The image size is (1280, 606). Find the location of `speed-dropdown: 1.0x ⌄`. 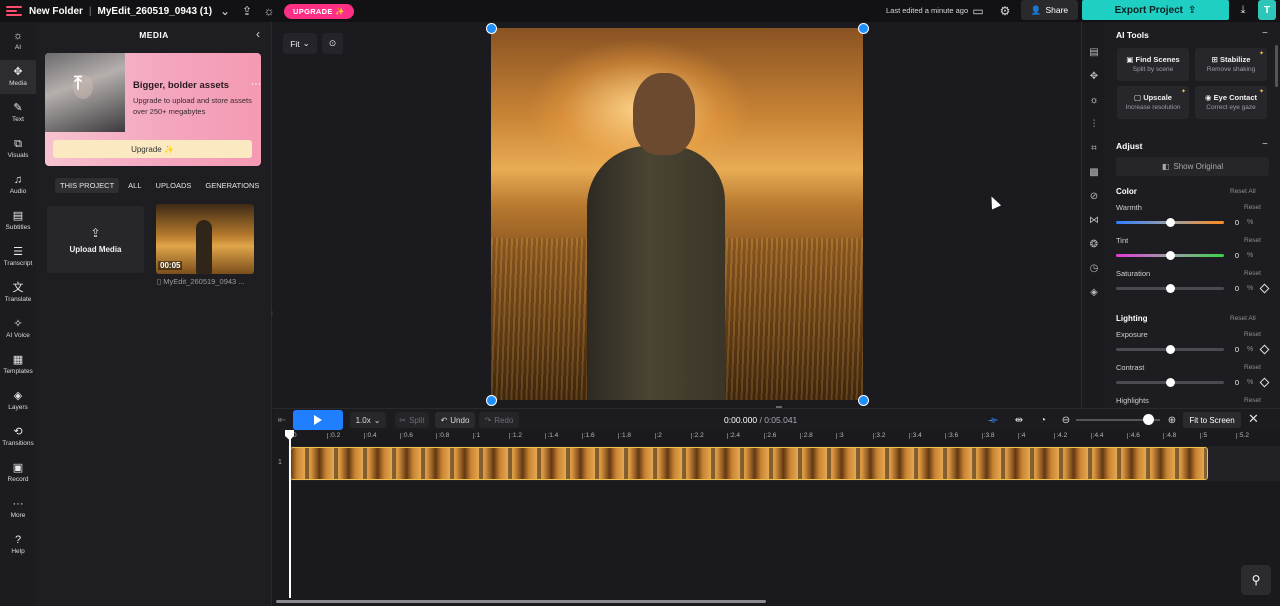

speed-dropdown: 1.0x ⌄ is located at coordinates (368, 420).